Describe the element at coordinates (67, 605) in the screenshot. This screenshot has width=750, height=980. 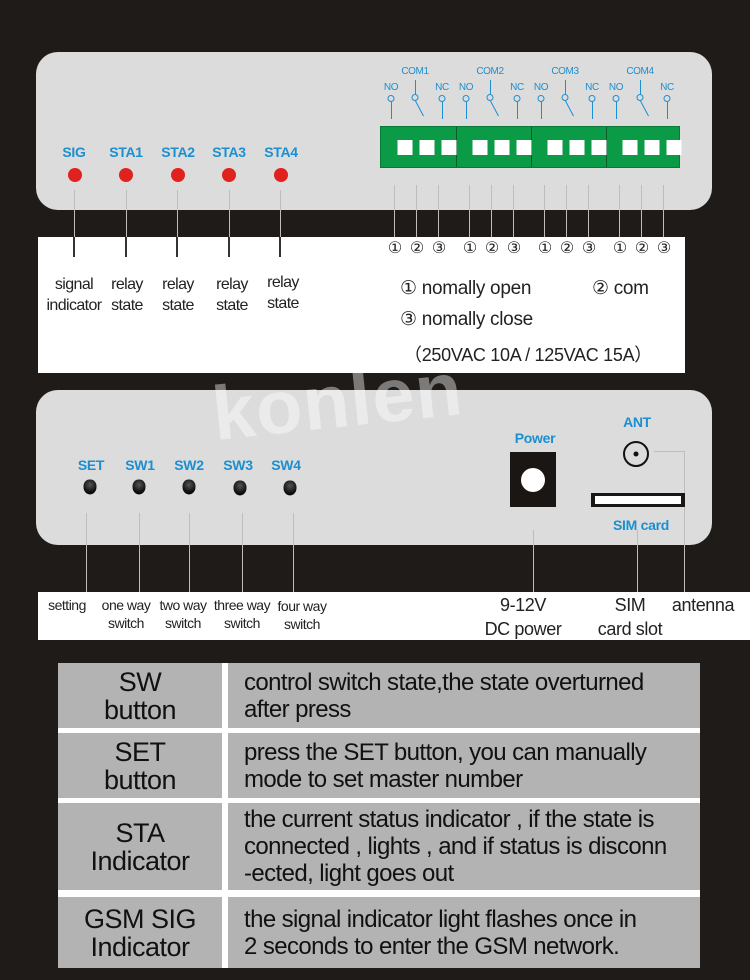
I see `button-desc-set: setting` at that location.